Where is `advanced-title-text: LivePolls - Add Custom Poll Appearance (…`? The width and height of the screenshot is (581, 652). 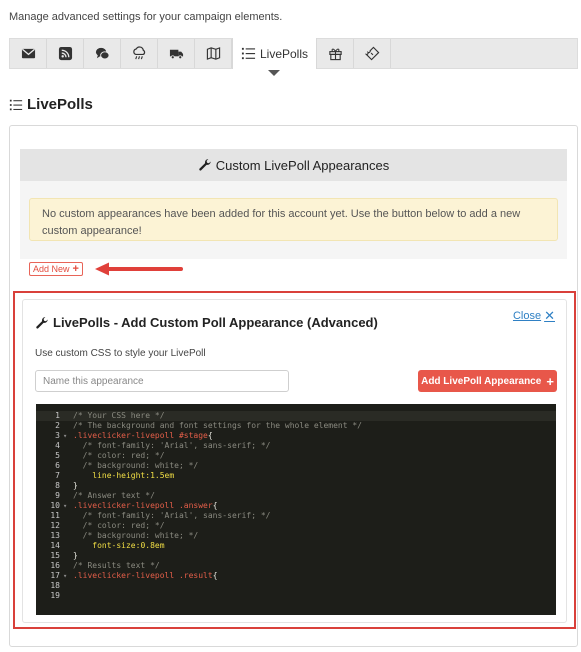 advanced-title-text: LivePolls - Add Custom Poll Appearance (… is located at coordinates (215, 322).